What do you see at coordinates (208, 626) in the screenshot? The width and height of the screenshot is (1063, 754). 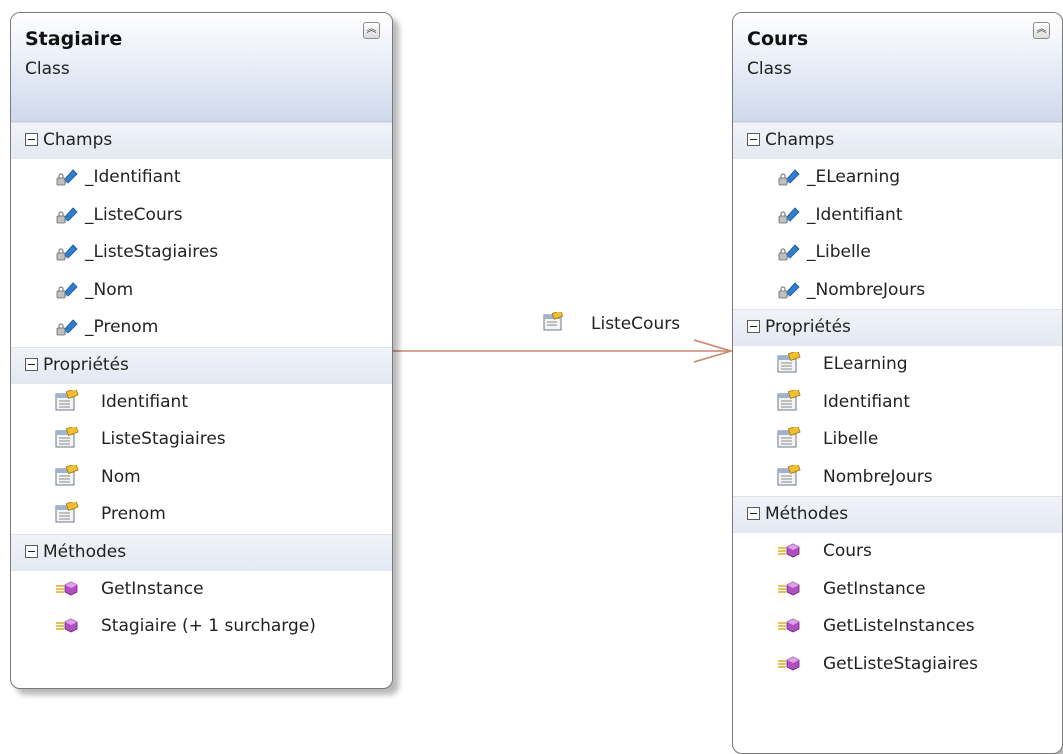 I see `member-name: Stagiaire (+ 1 surcharge)` at bounding box center [208, 626].